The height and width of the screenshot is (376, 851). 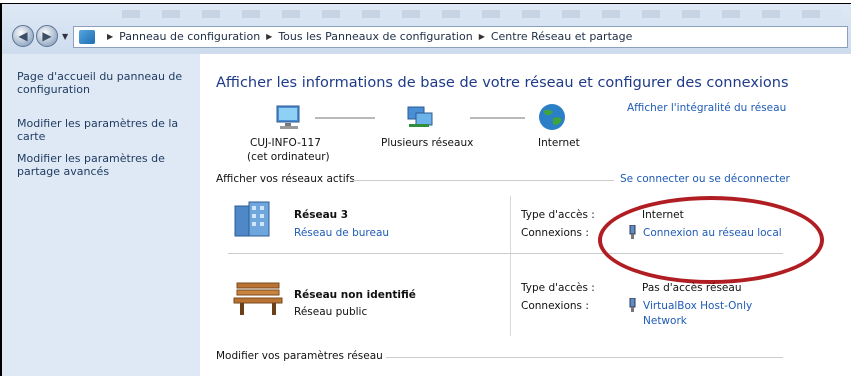 What do you see at coordinates (555, 306) in the screenshot?
I see `network-2-connections-label: Connexions :` at bounding box center [555, 306].